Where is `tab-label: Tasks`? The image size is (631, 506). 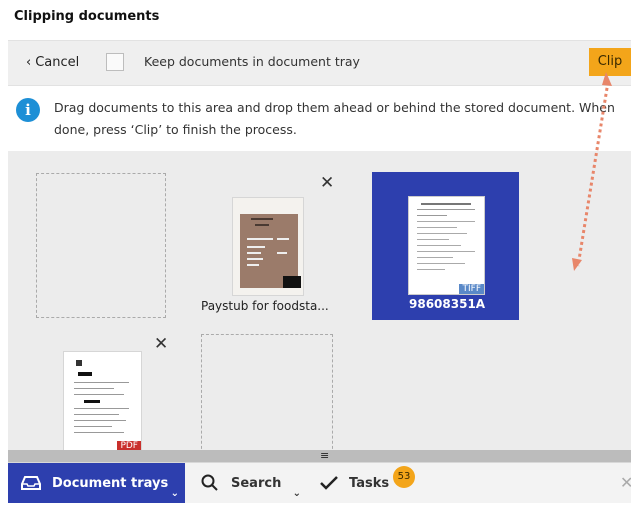
tab-label: Tasks is located at coordinates (369, 483).